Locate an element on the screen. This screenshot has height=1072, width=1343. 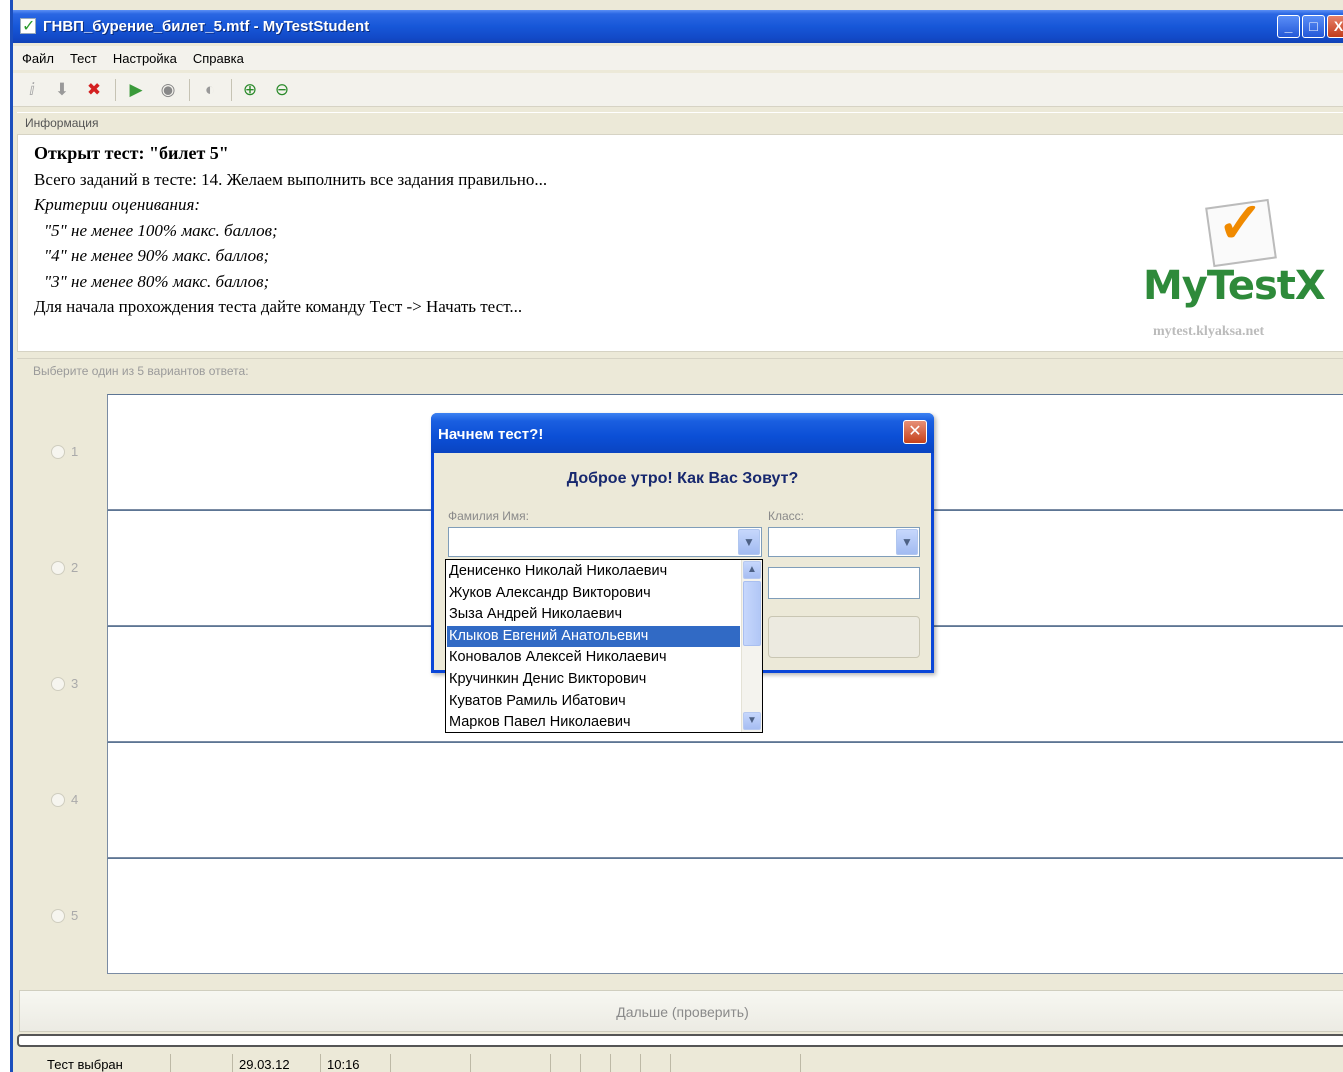
download-arrow-icon: ⬇ is located at coordinates (62, 90).